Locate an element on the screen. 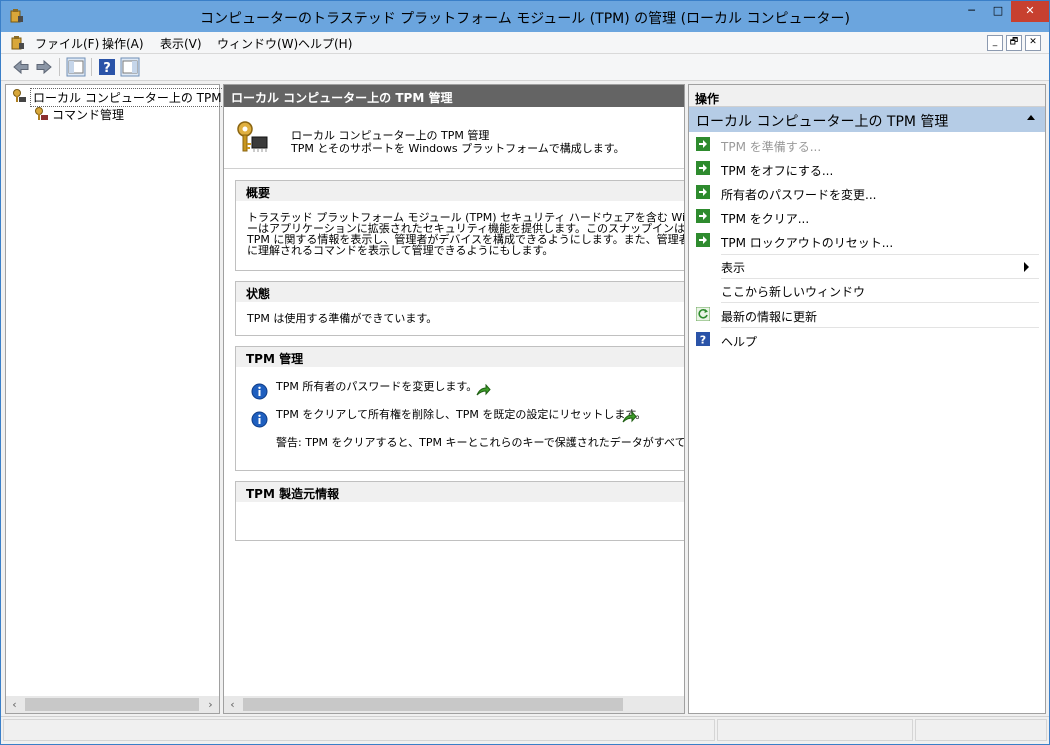 The height and width of the screenshot is (745, 1050). clear-tpm-link-icon is located at coordinates (629, 417).